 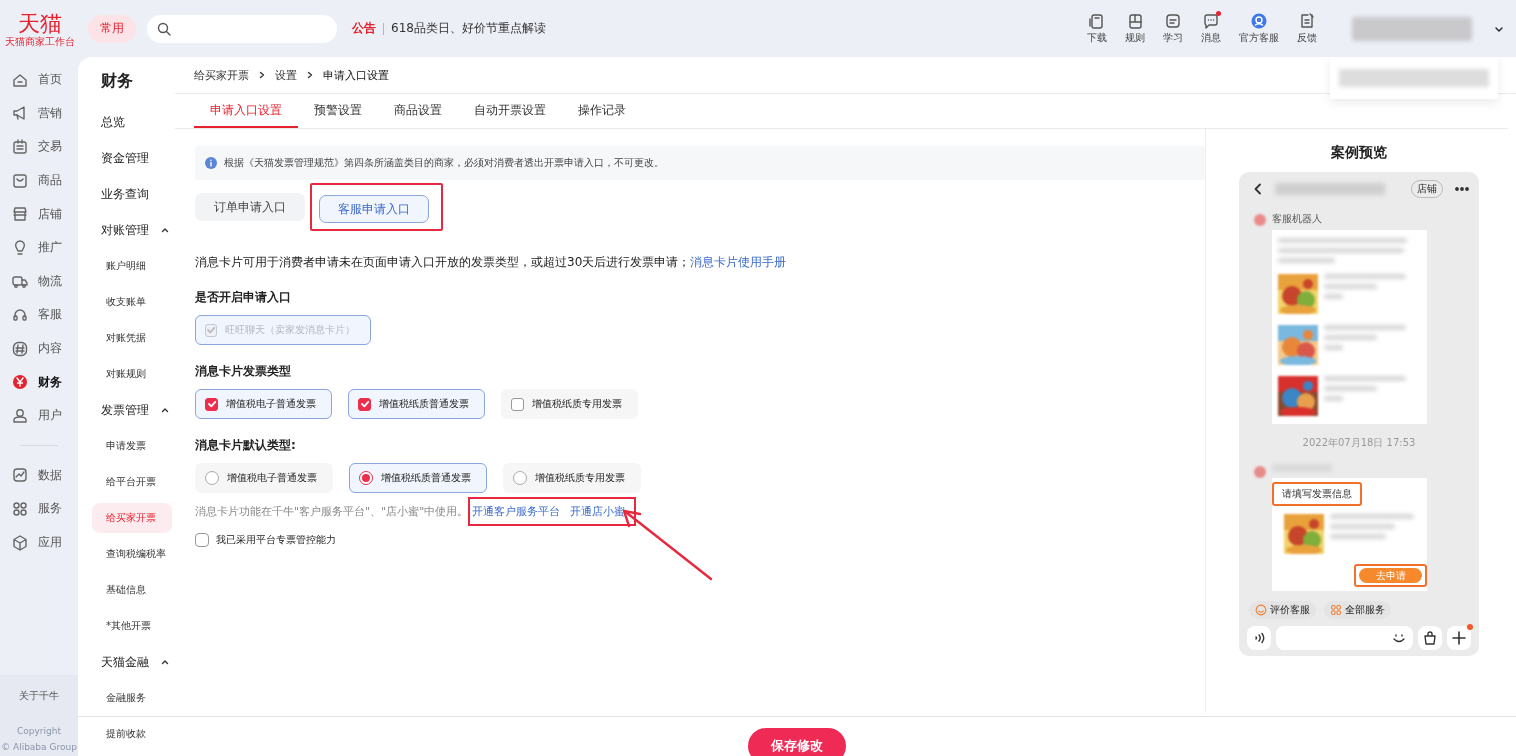 I want to click on voice-icon, so click(x=1259, y=638).